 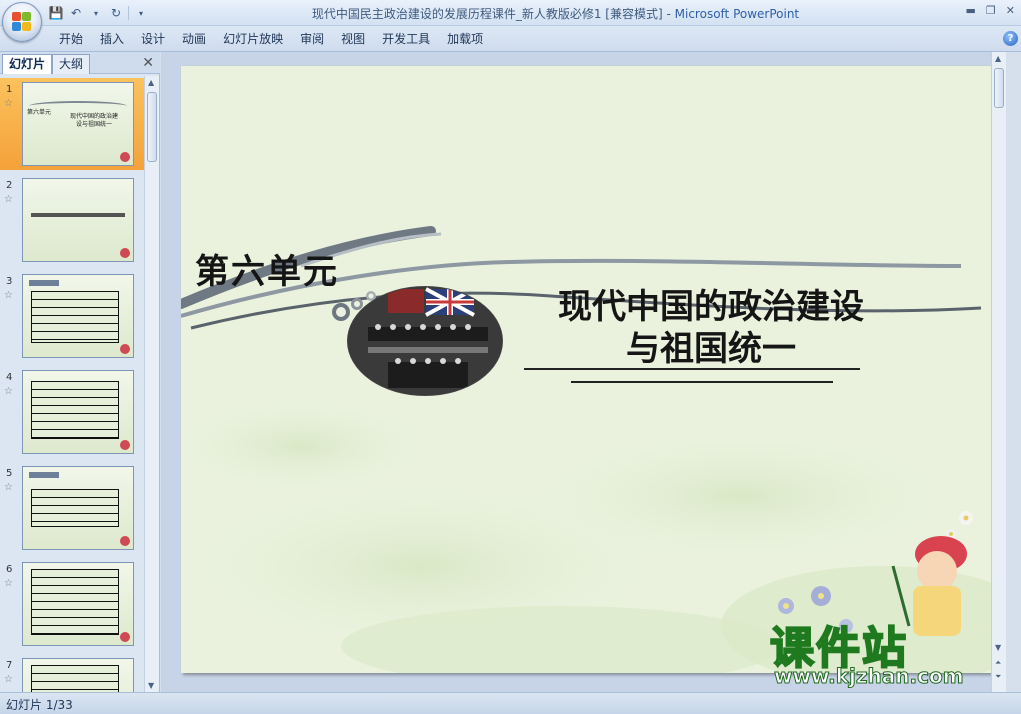 I want to click on slide-thumbnail-1: 1 ☆ 第六单元 现代中国的政治建设与祖国统一, so click(x=72, y=124).